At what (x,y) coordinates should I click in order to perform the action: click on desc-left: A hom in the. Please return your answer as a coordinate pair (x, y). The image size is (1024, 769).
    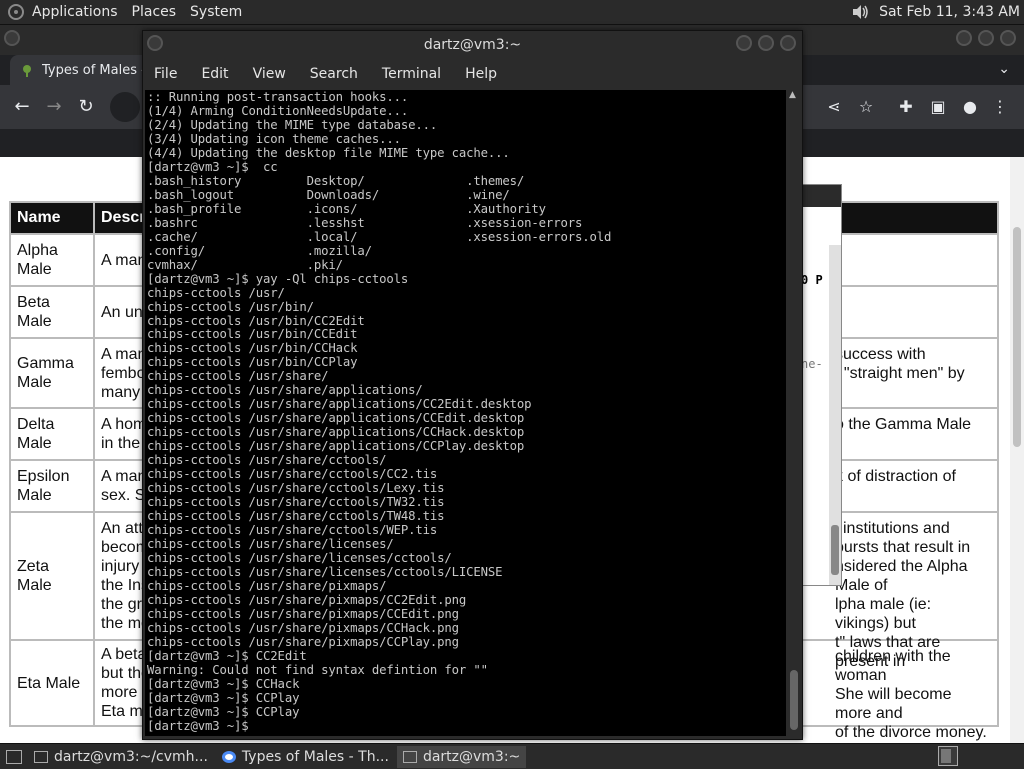
    Looking at the image, I should click on (124, 434).